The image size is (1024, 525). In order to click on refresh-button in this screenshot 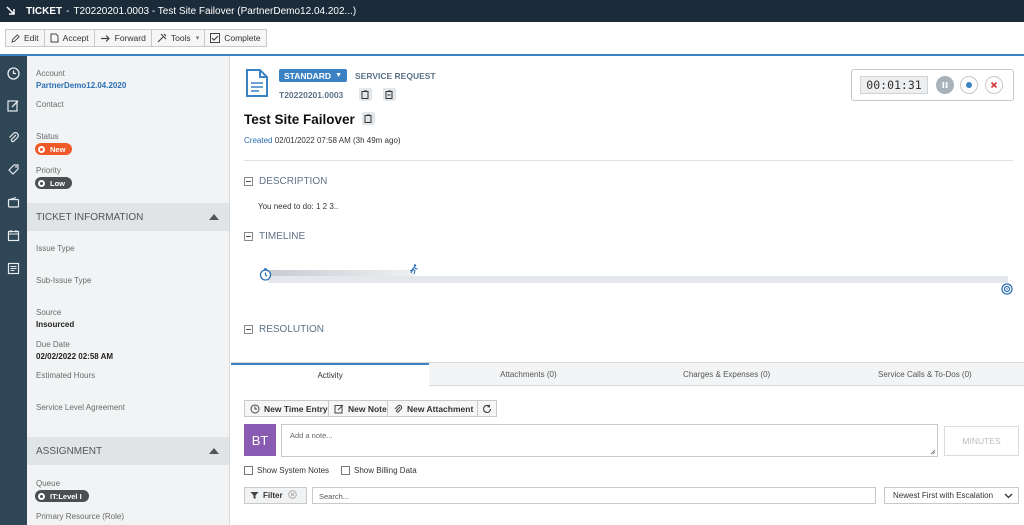, I will do `click(487, 408)`.